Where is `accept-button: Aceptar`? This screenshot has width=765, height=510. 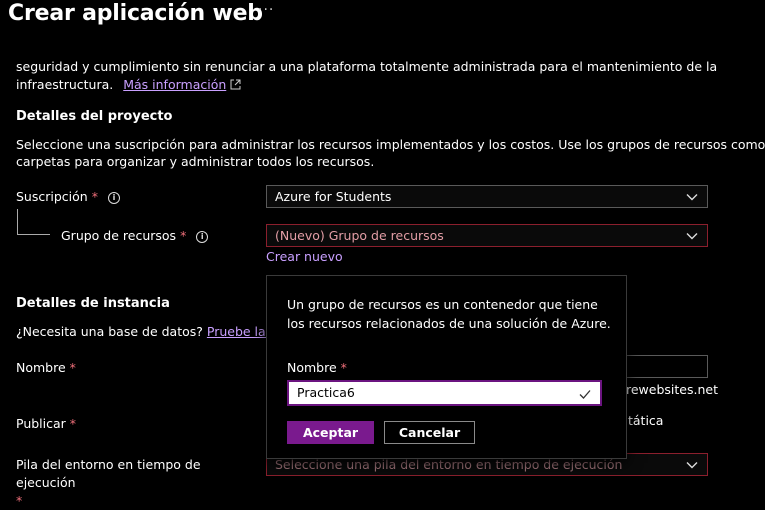 accept-button: Aceptar is located at coordinates (330, 432).